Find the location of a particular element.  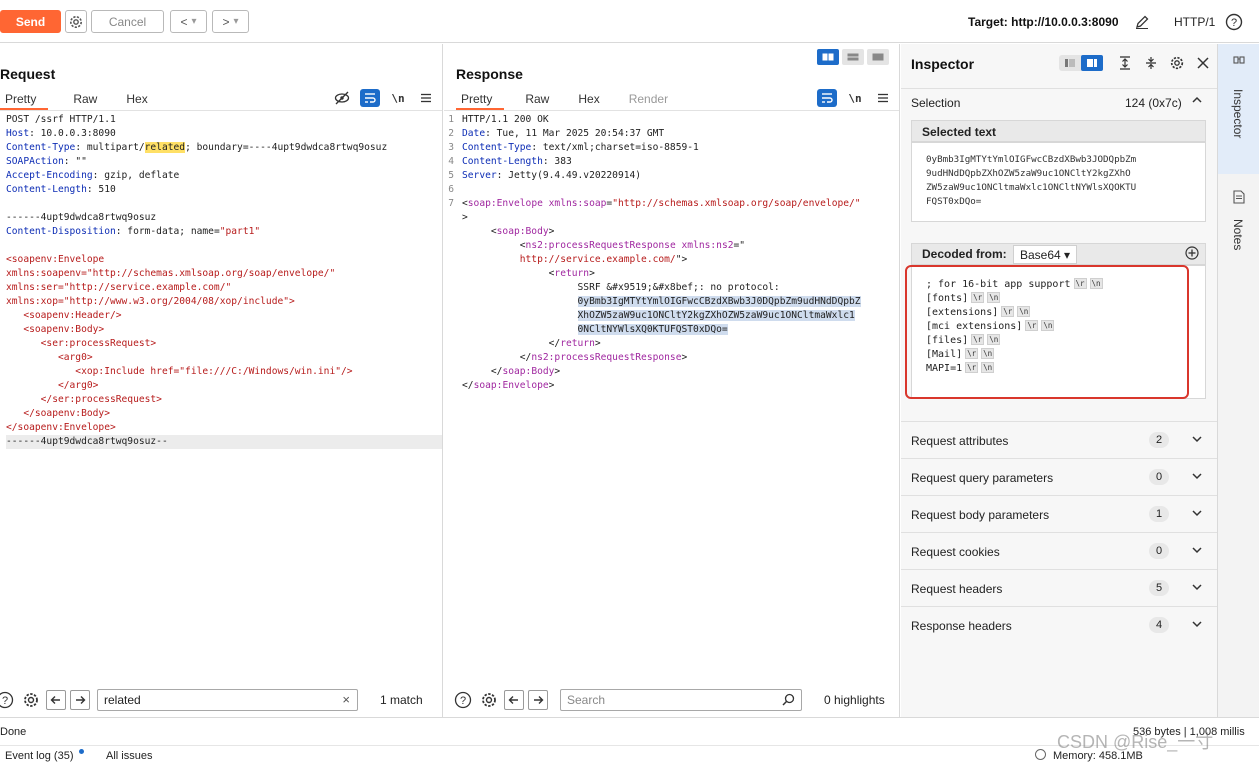

response-wrap-lines-icon is located at coordinates (827, 98).